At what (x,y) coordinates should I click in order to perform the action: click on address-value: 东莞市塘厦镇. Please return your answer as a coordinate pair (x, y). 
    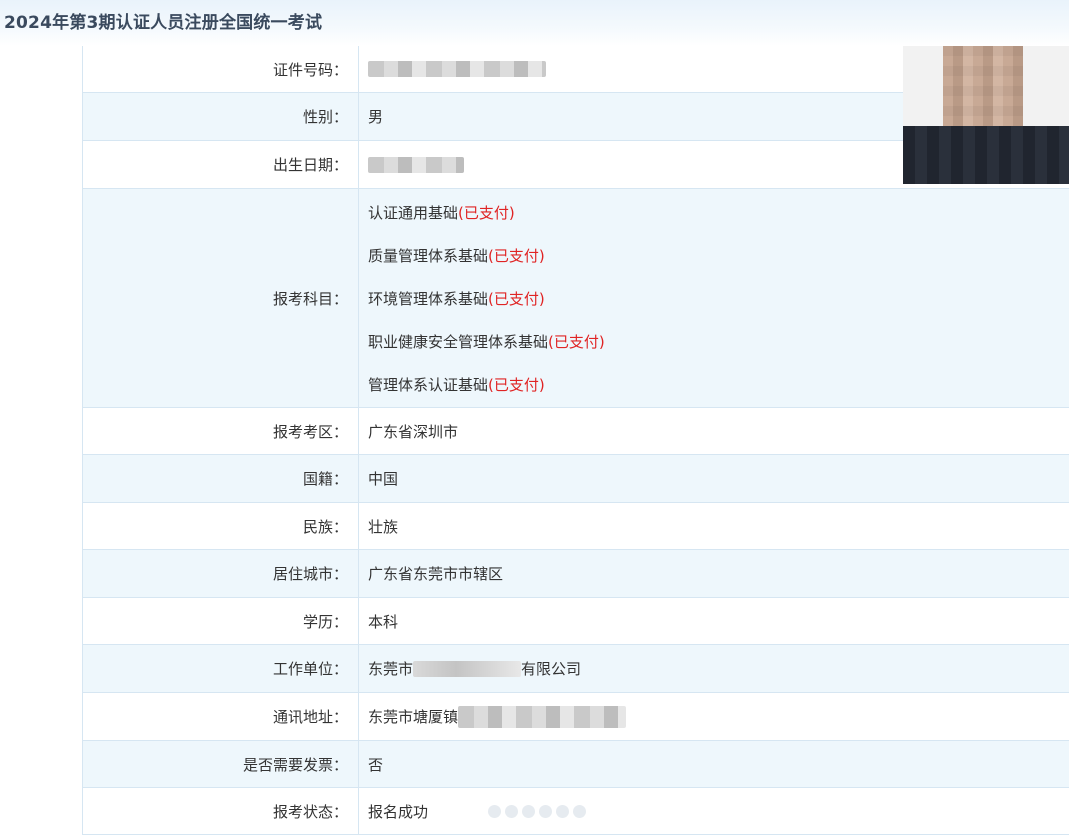
    Looking at the image, I should click on (714, 716).